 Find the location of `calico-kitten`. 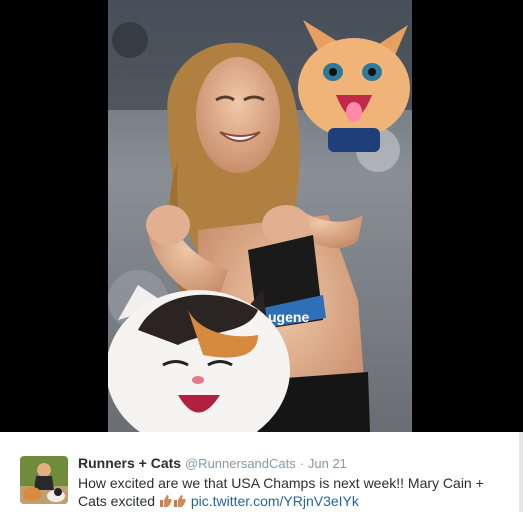

calico-kitten is located at coordinates (199, 358).